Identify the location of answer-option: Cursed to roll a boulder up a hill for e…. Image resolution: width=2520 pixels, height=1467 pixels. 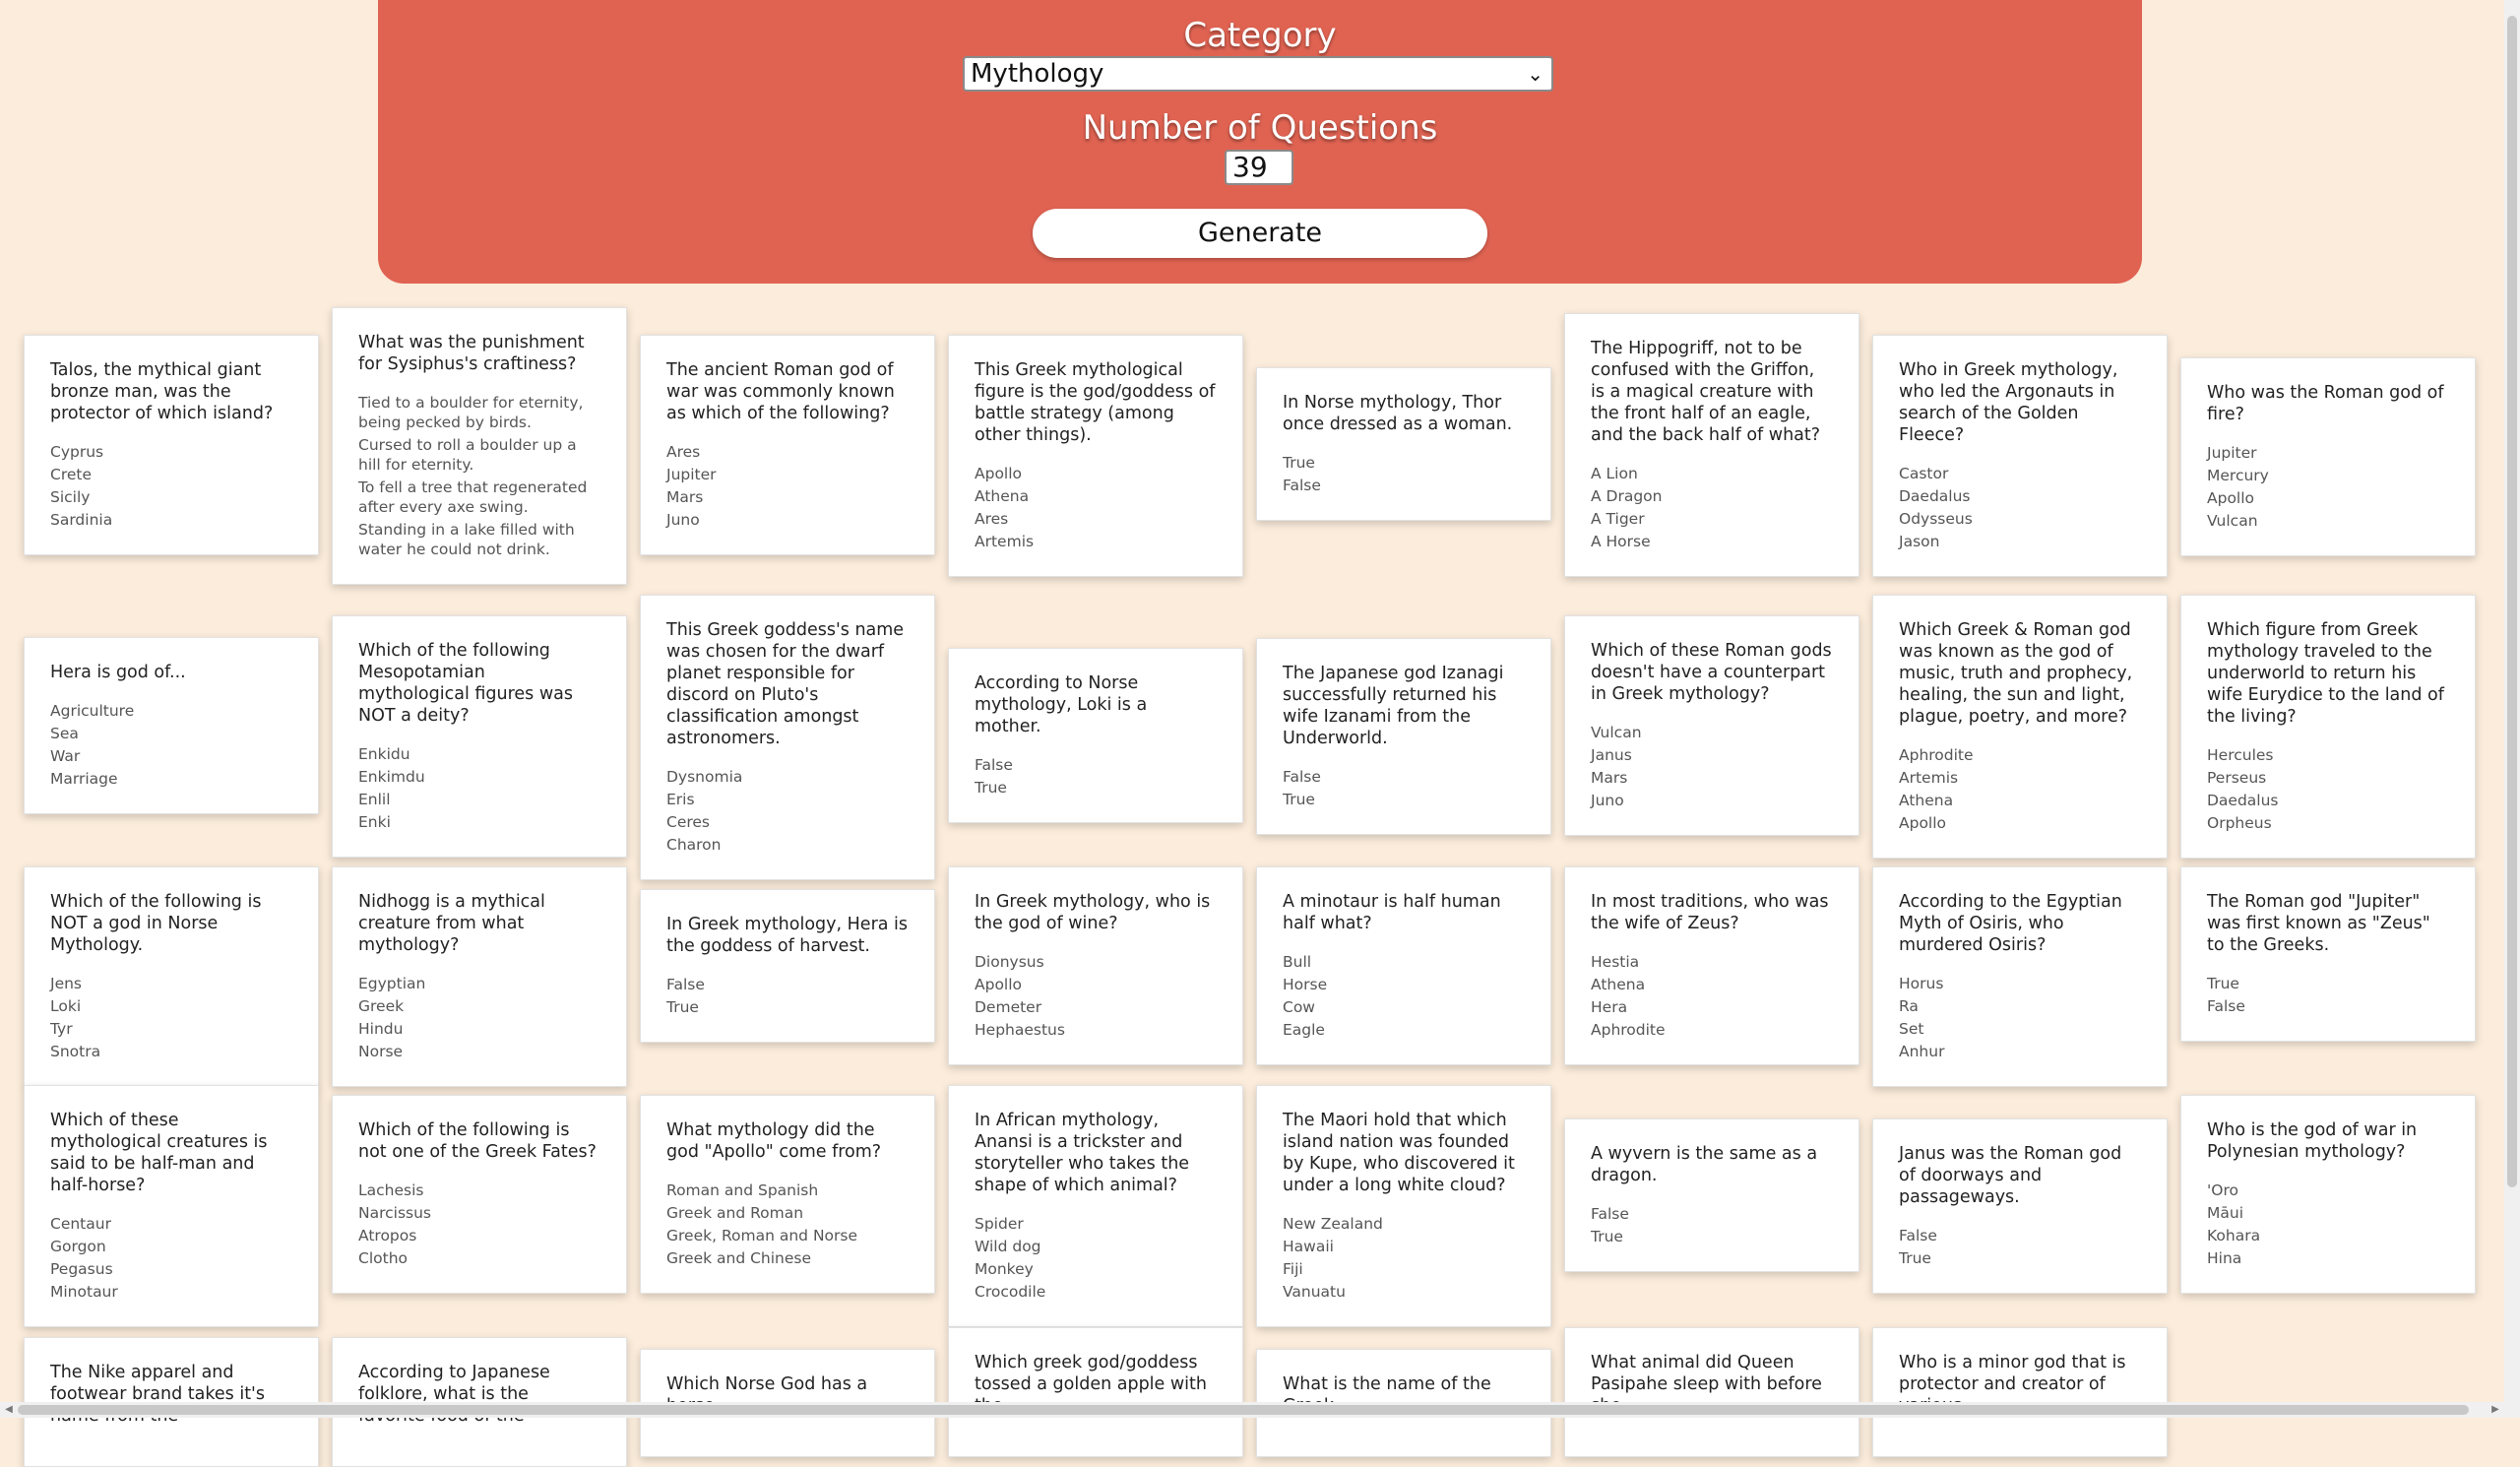
(479, 455).